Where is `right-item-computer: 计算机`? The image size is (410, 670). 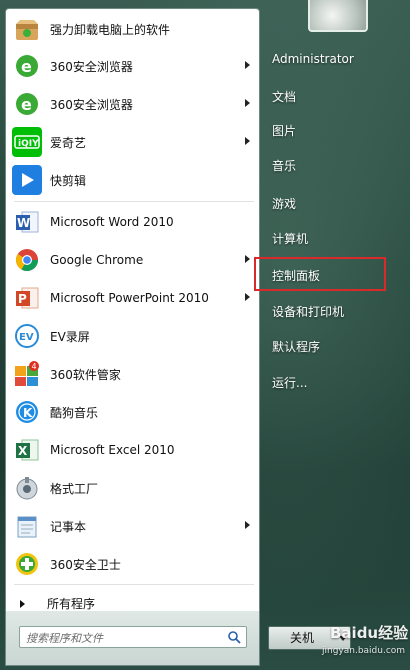
right-item-computer: 计算机 is located at coordinates (290, 238).